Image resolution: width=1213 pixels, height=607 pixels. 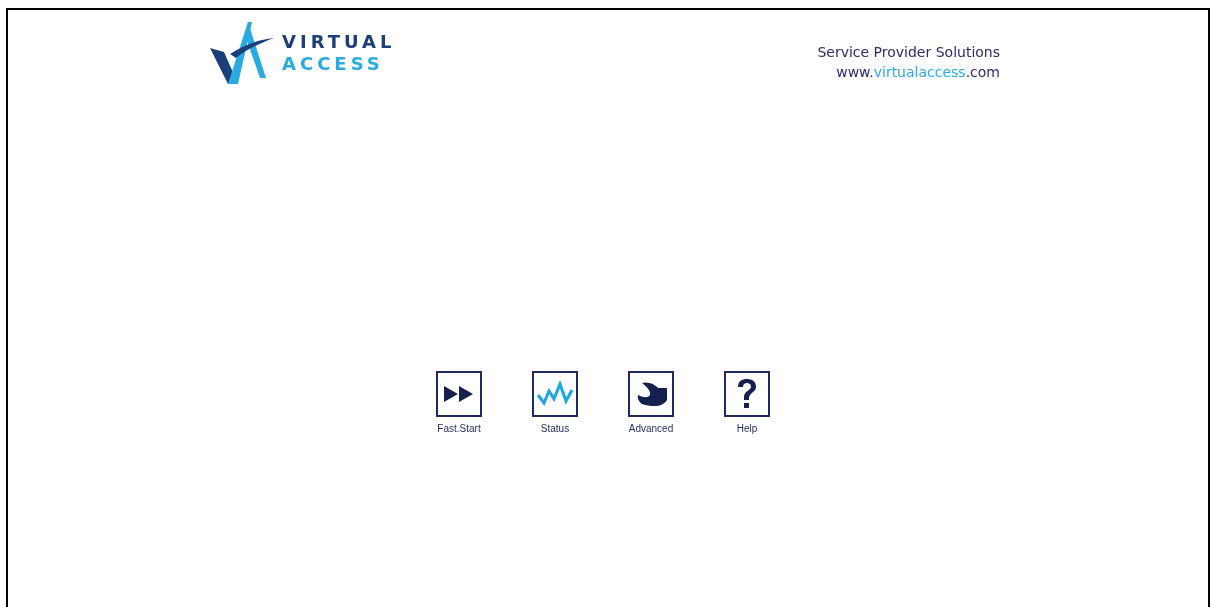 I want to click on menu-label: Fast.Start, so click(x=459, y=428).